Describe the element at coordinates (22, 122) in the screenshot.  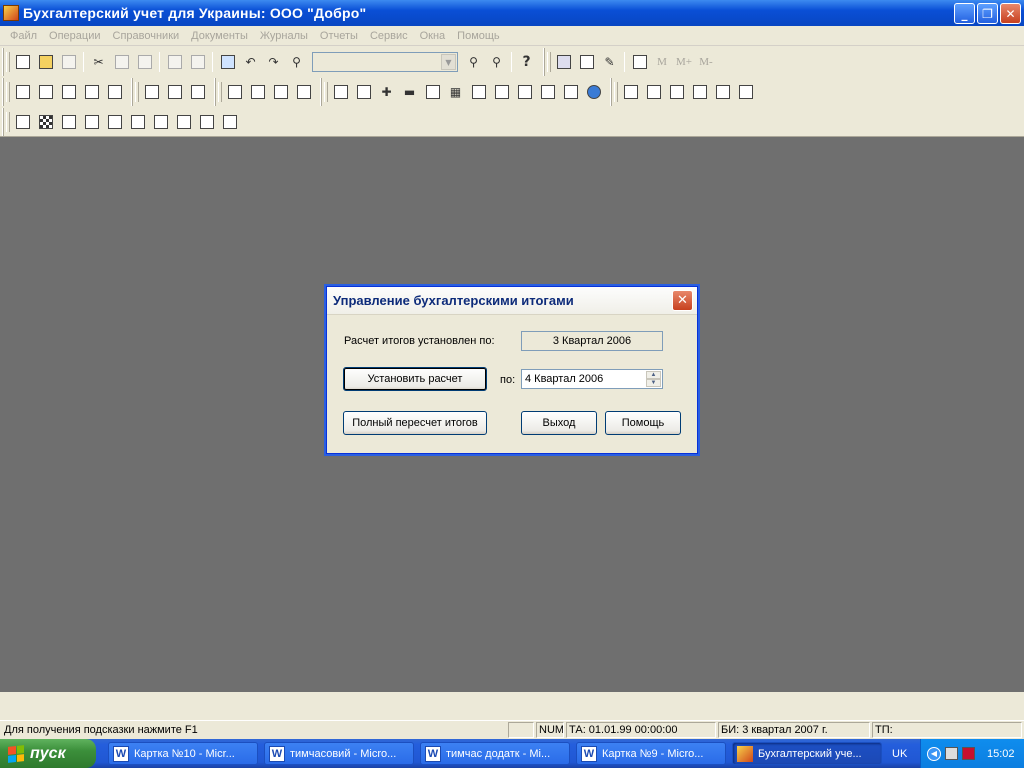
I see `table-icon` at that location.